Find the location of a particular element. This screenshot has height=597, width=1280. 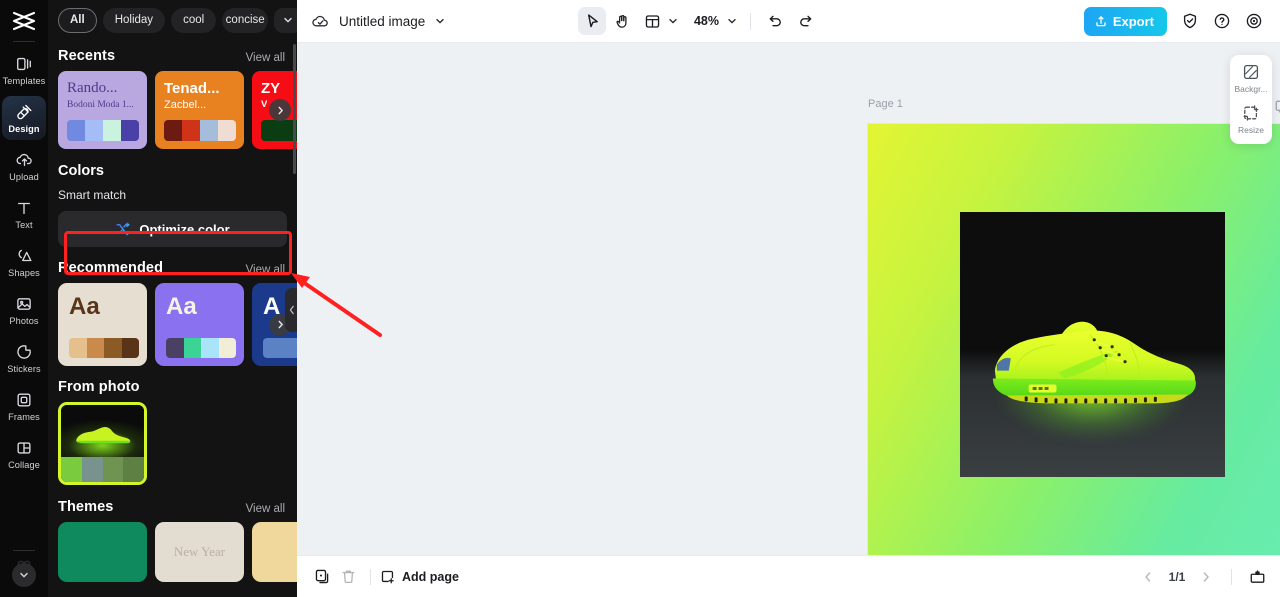

section-title: Themes is located at coordinates (86, 507).